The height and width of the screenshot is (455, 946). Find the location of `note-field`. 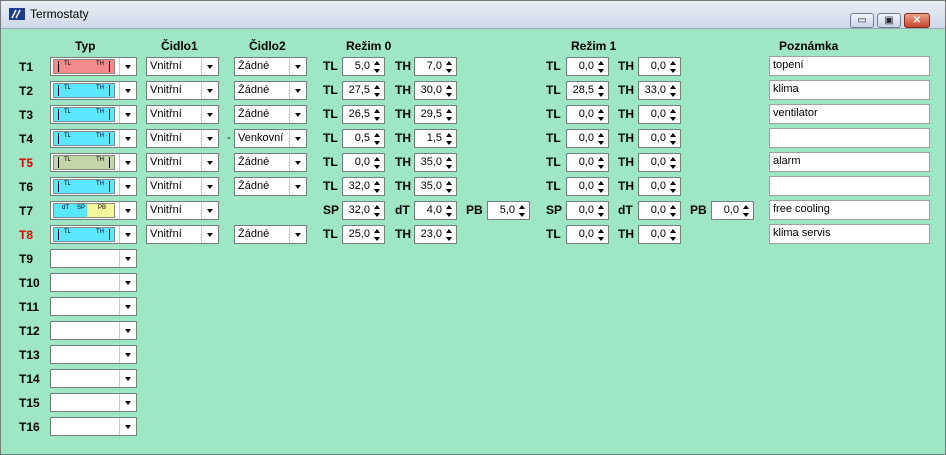

note-field is located at coordinates (849, 186).